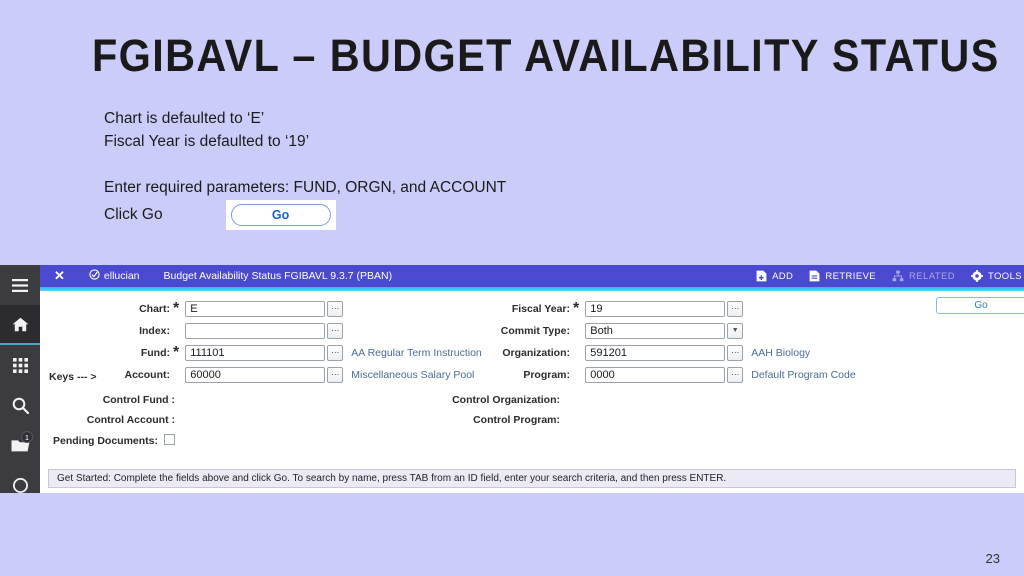 This screenshot has width=1024, height=576. I want to click on organization-input: 591201, so click(655, 352).